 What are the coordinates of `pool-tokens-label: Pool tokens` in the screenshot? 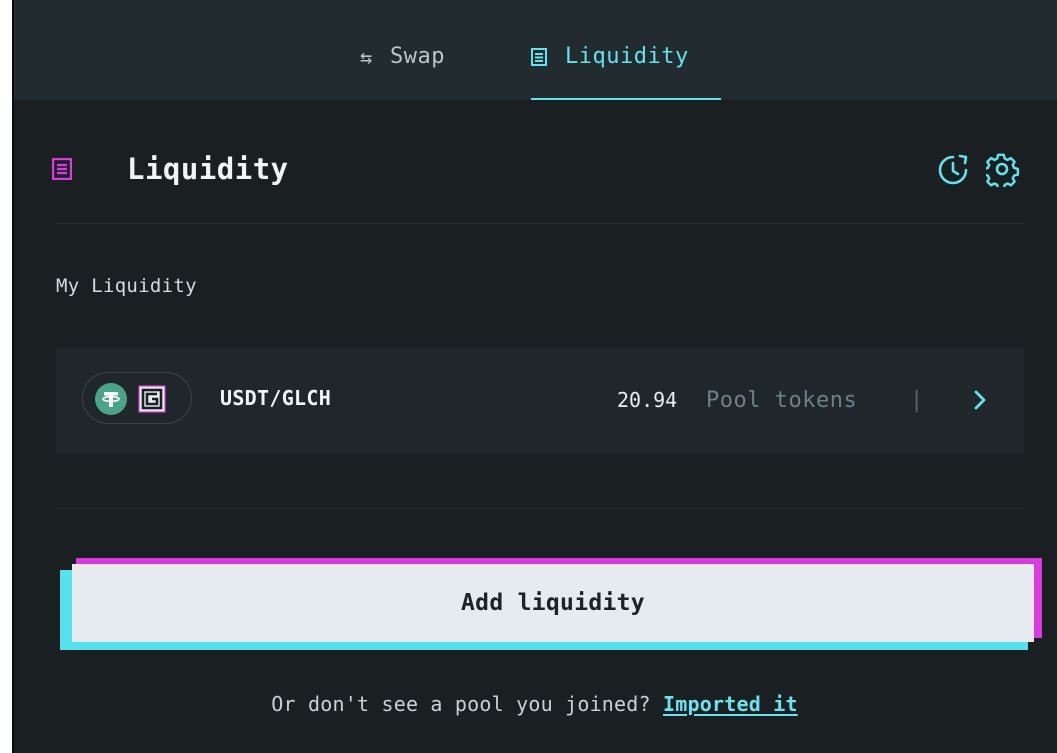 It's located at (782, 400).